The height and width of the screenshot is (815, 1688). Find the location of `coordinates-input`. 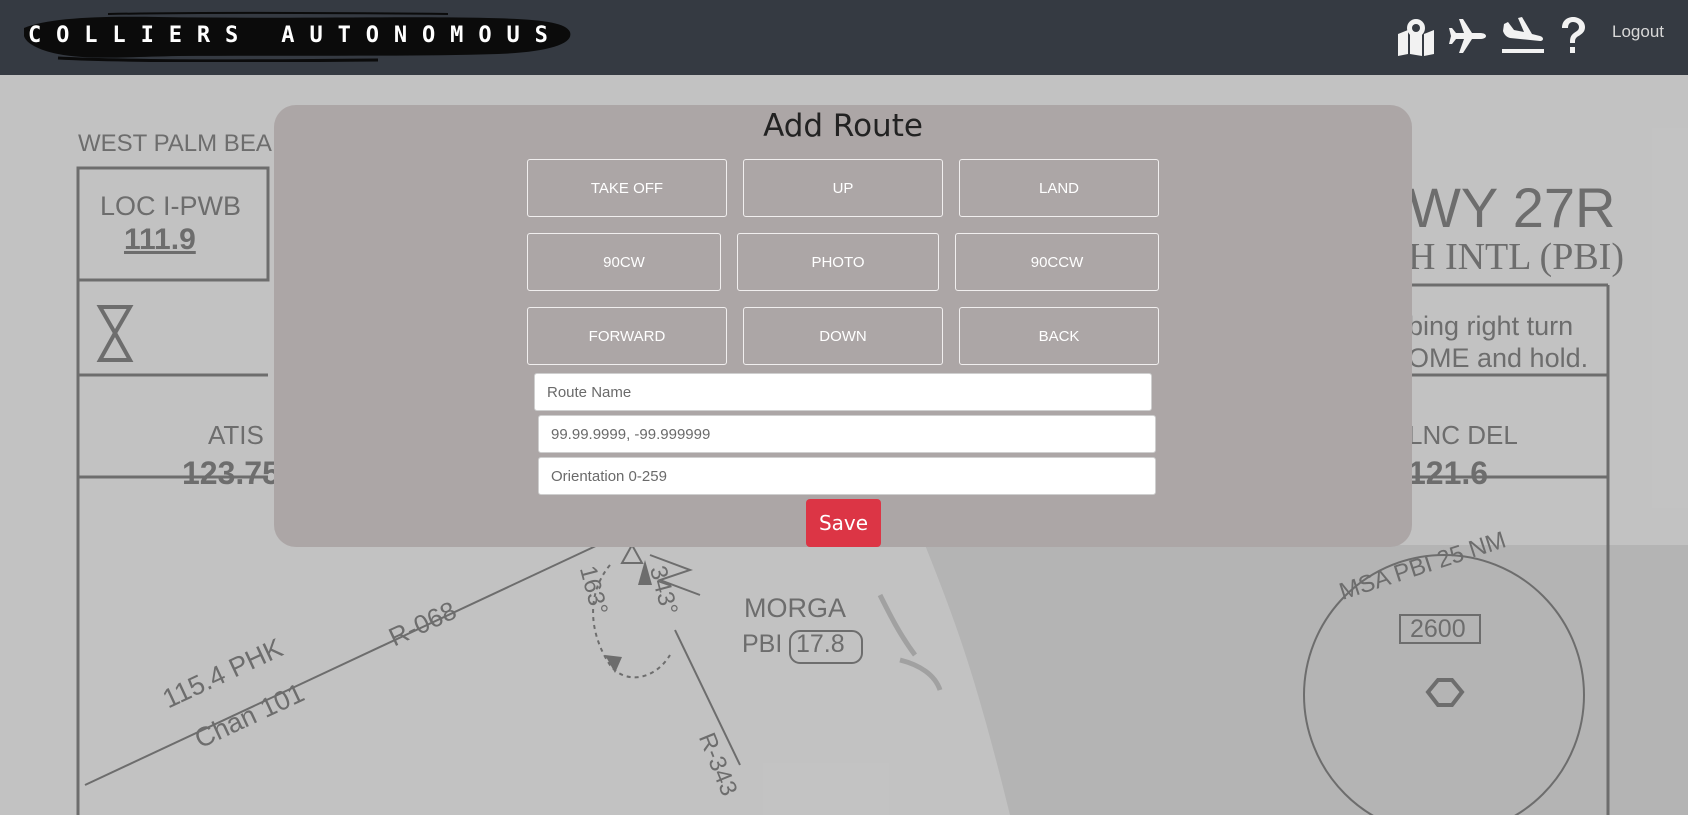

coordinates-input is located at coordinates (847, 434).